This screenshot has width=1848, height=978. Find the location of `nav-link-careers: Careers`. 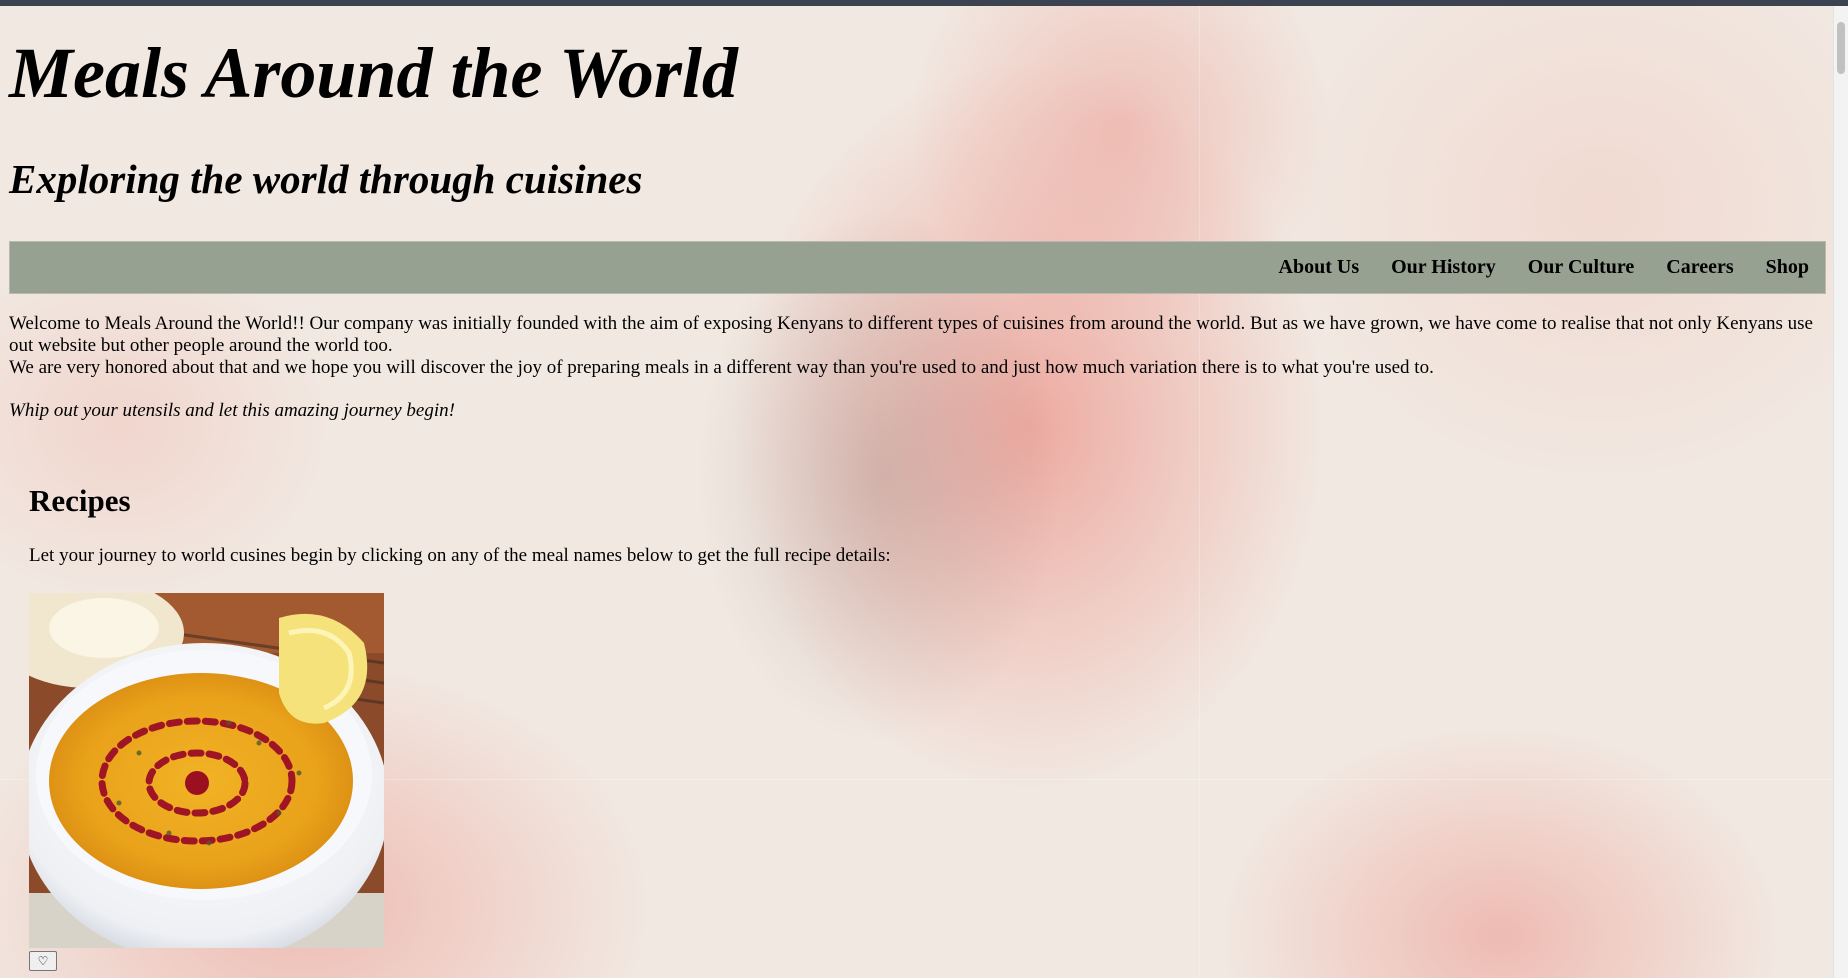

nav-link-careers: Careers is located at coordinates (1699, 267).